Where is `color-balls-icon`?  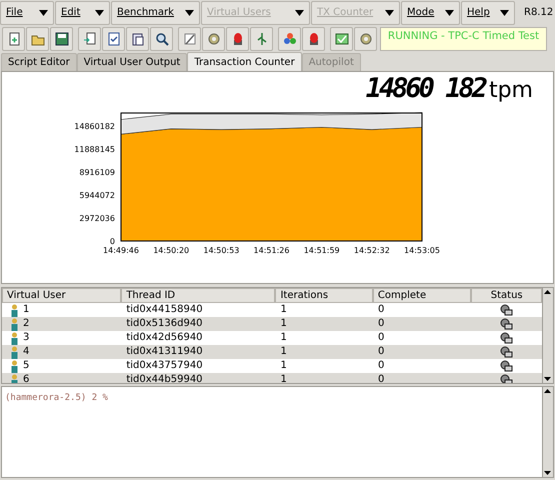 color-balls-icon is located at coordinates (290, 39).